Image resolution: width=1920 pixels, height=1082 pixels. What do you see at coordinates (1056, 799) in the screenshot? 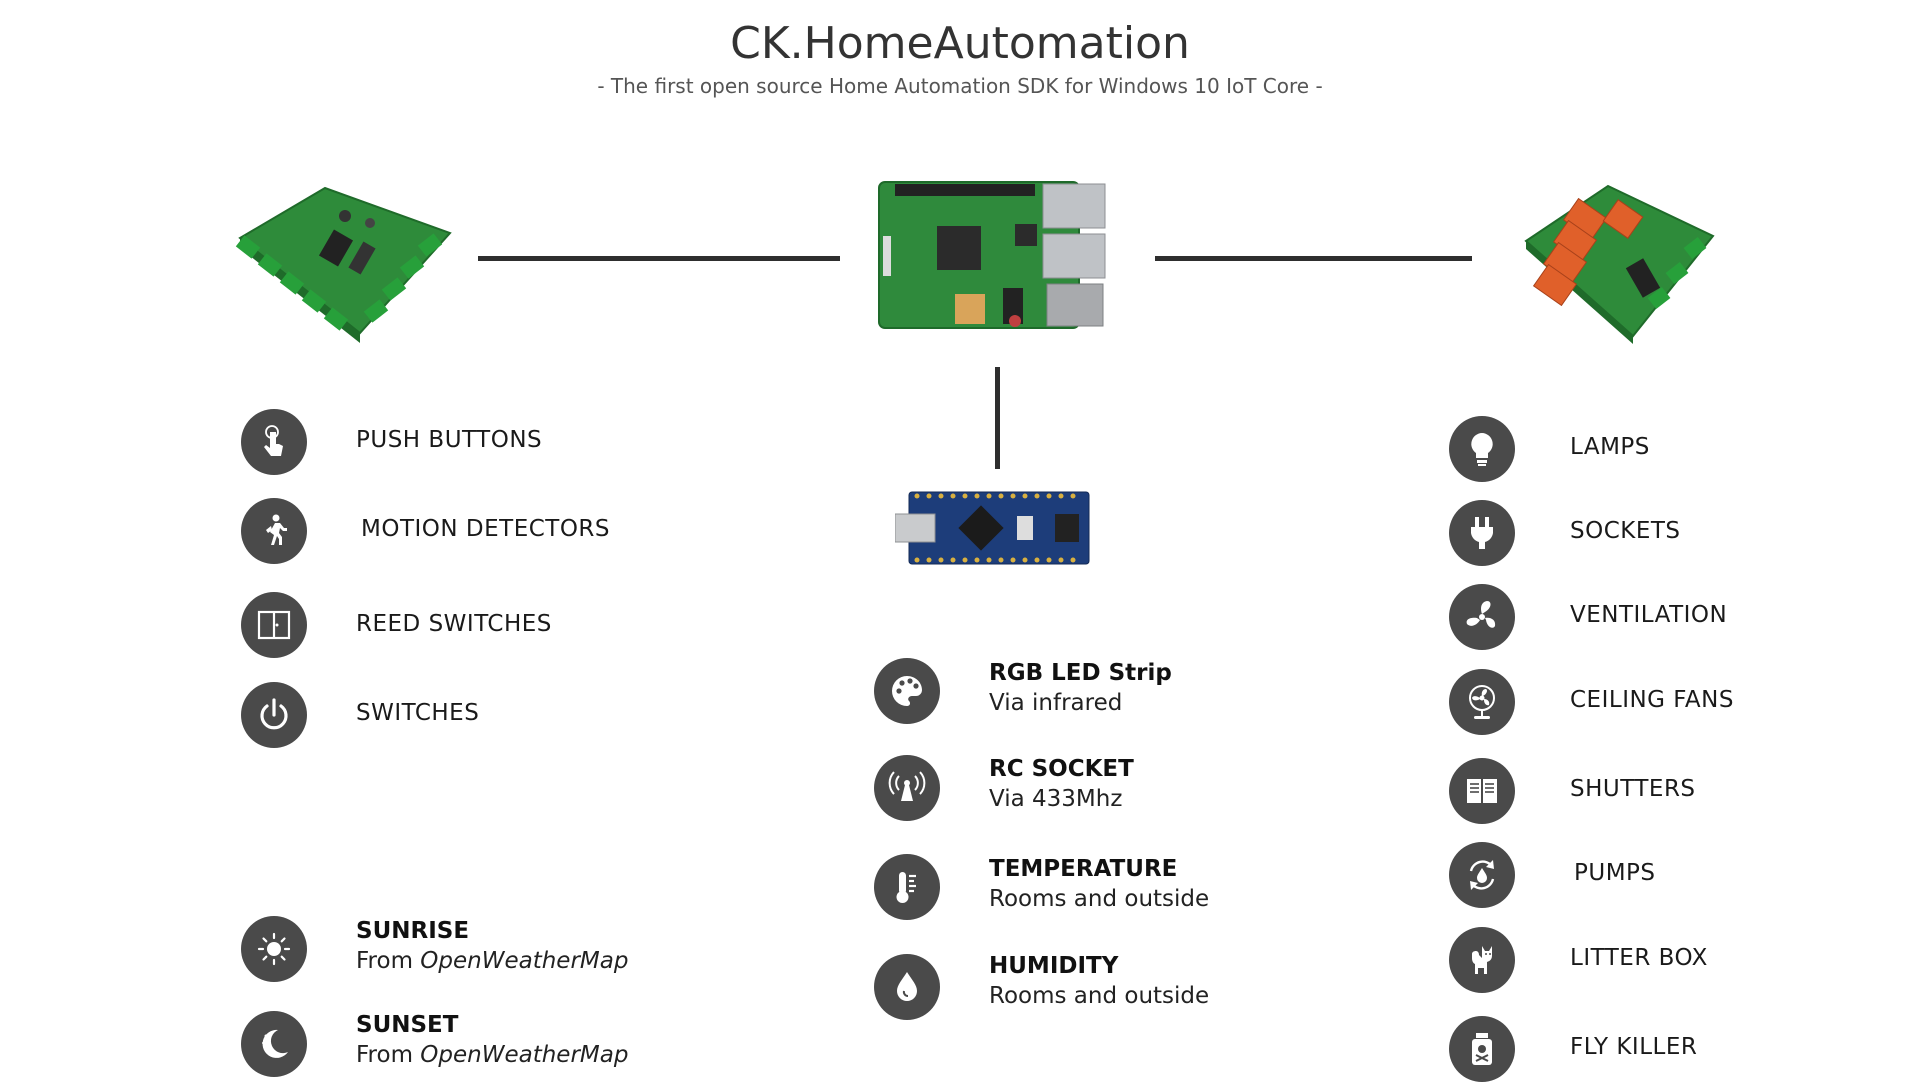
I see `rc-socket-subtitle: Via 433Mhz` at bounding box center [1056, 799].